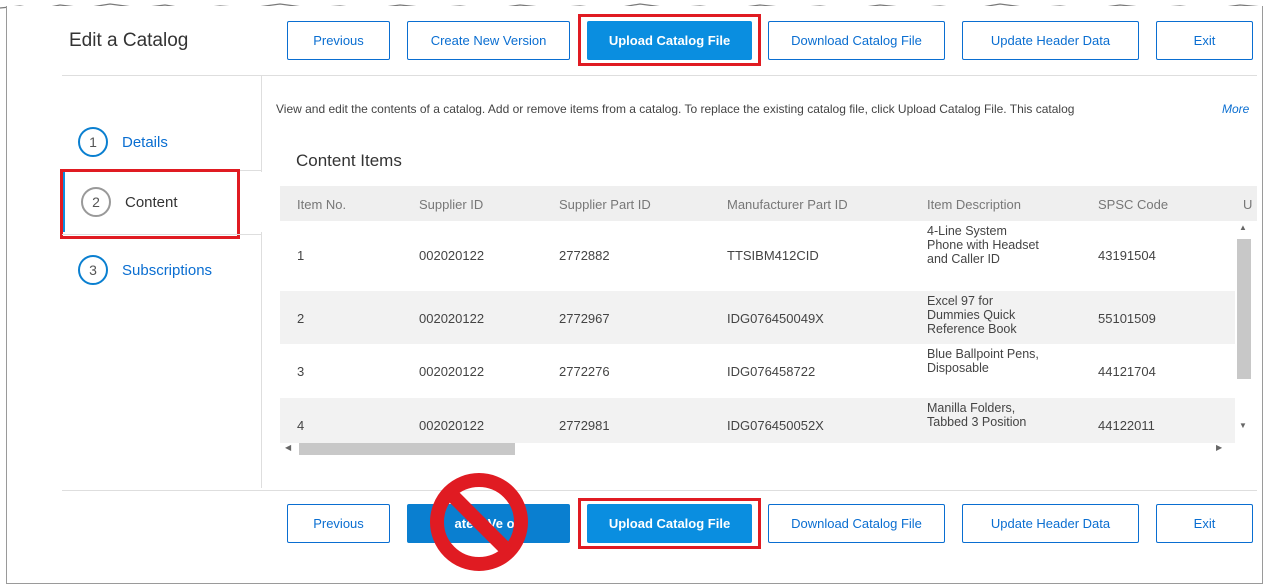  What do you see at coordinates (479, 522) in the screenshot?
I see `prohibited-icon` at bounding box center [479, 522].